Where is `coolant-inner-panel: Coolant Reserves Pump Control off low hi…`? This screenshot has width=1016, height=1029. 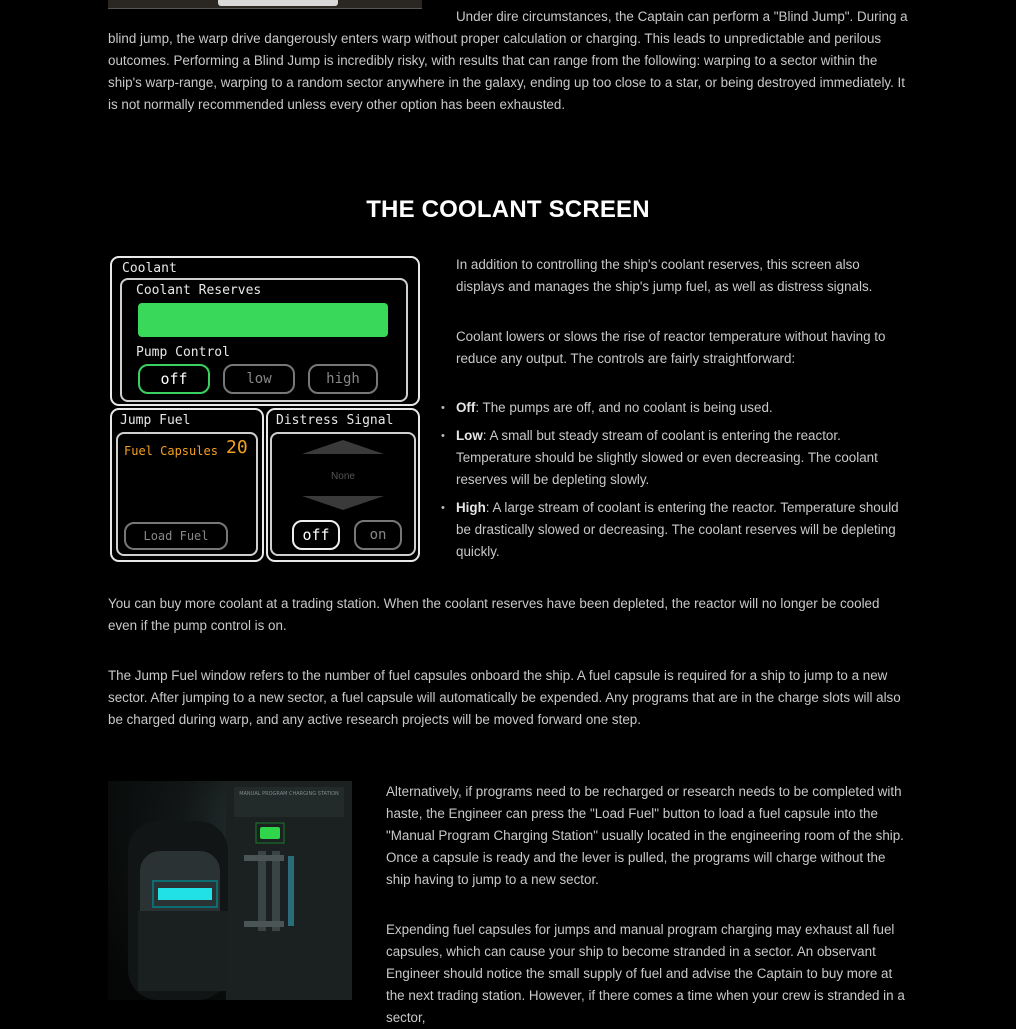
coolant-inner-panel: Coolant Reserves Pump Control off low hi… is located at coordinates (264, 340).